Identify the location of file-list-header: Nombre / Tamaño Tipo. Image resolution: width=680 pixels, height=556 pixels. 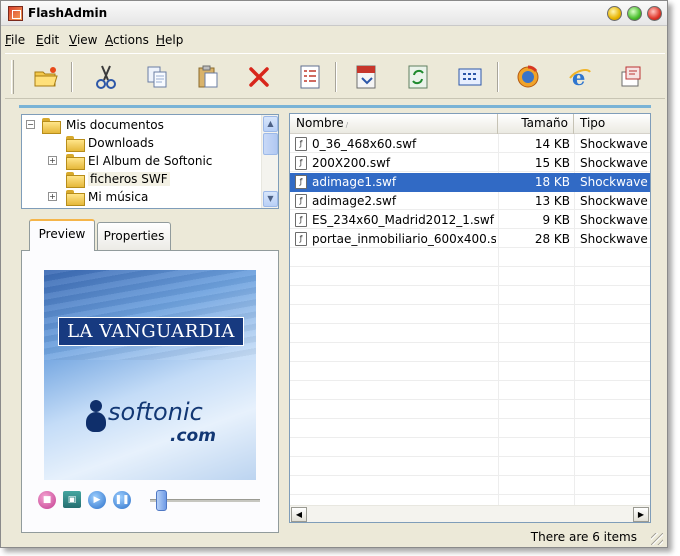
(470, 124).